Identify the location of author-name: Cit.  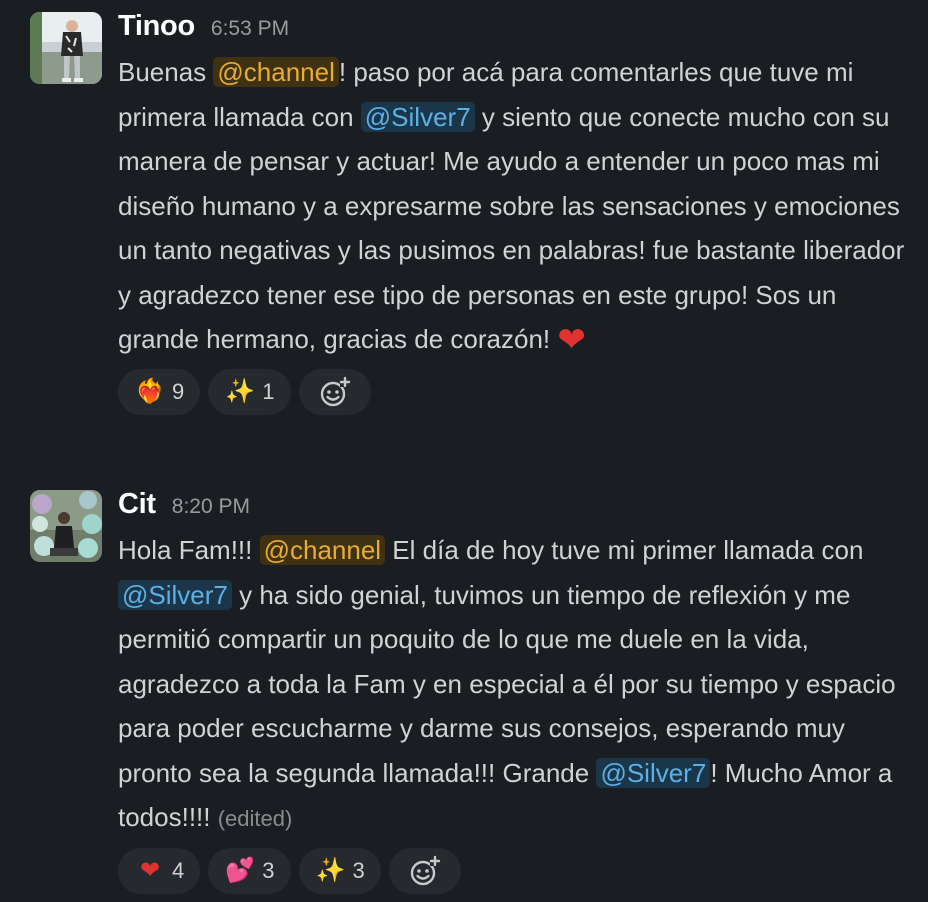
(137, 504).